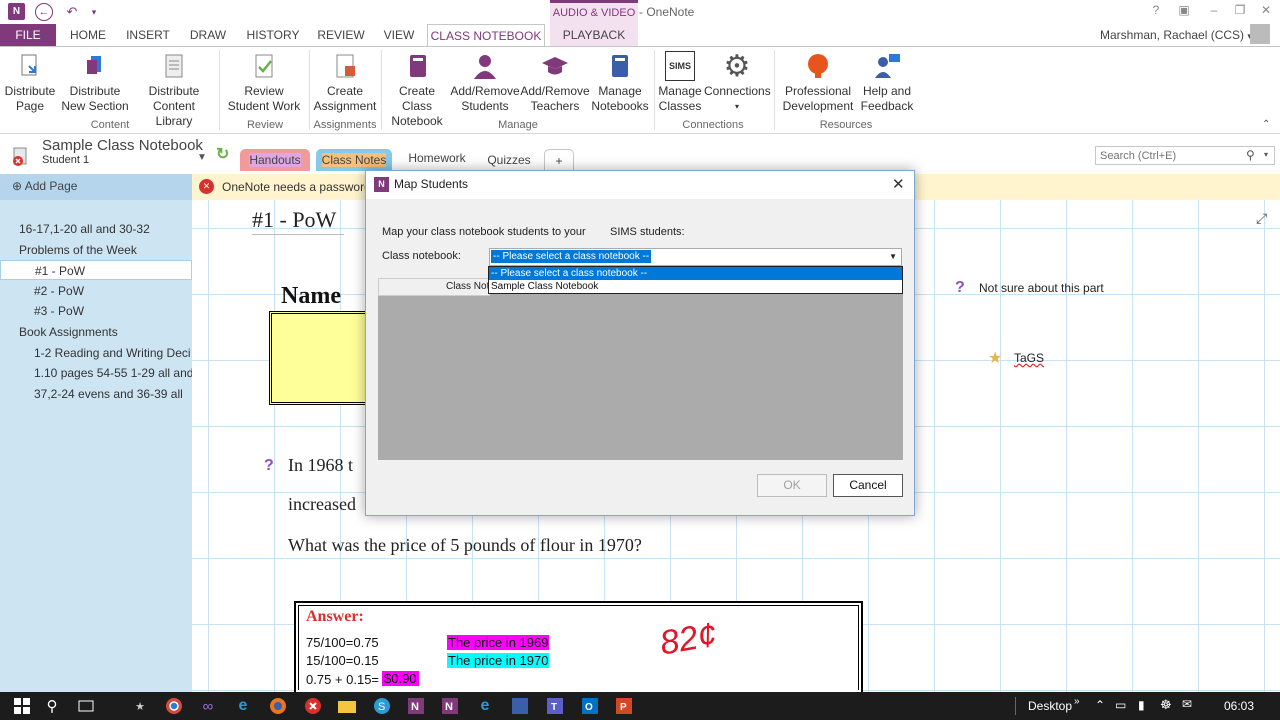 This screenshot has width=1280, height=720. What do you see at coordinates (202, 157) in the screenshot?
I see `notebook-dropdown-icon: ▼` at bounding box center [202, 157].